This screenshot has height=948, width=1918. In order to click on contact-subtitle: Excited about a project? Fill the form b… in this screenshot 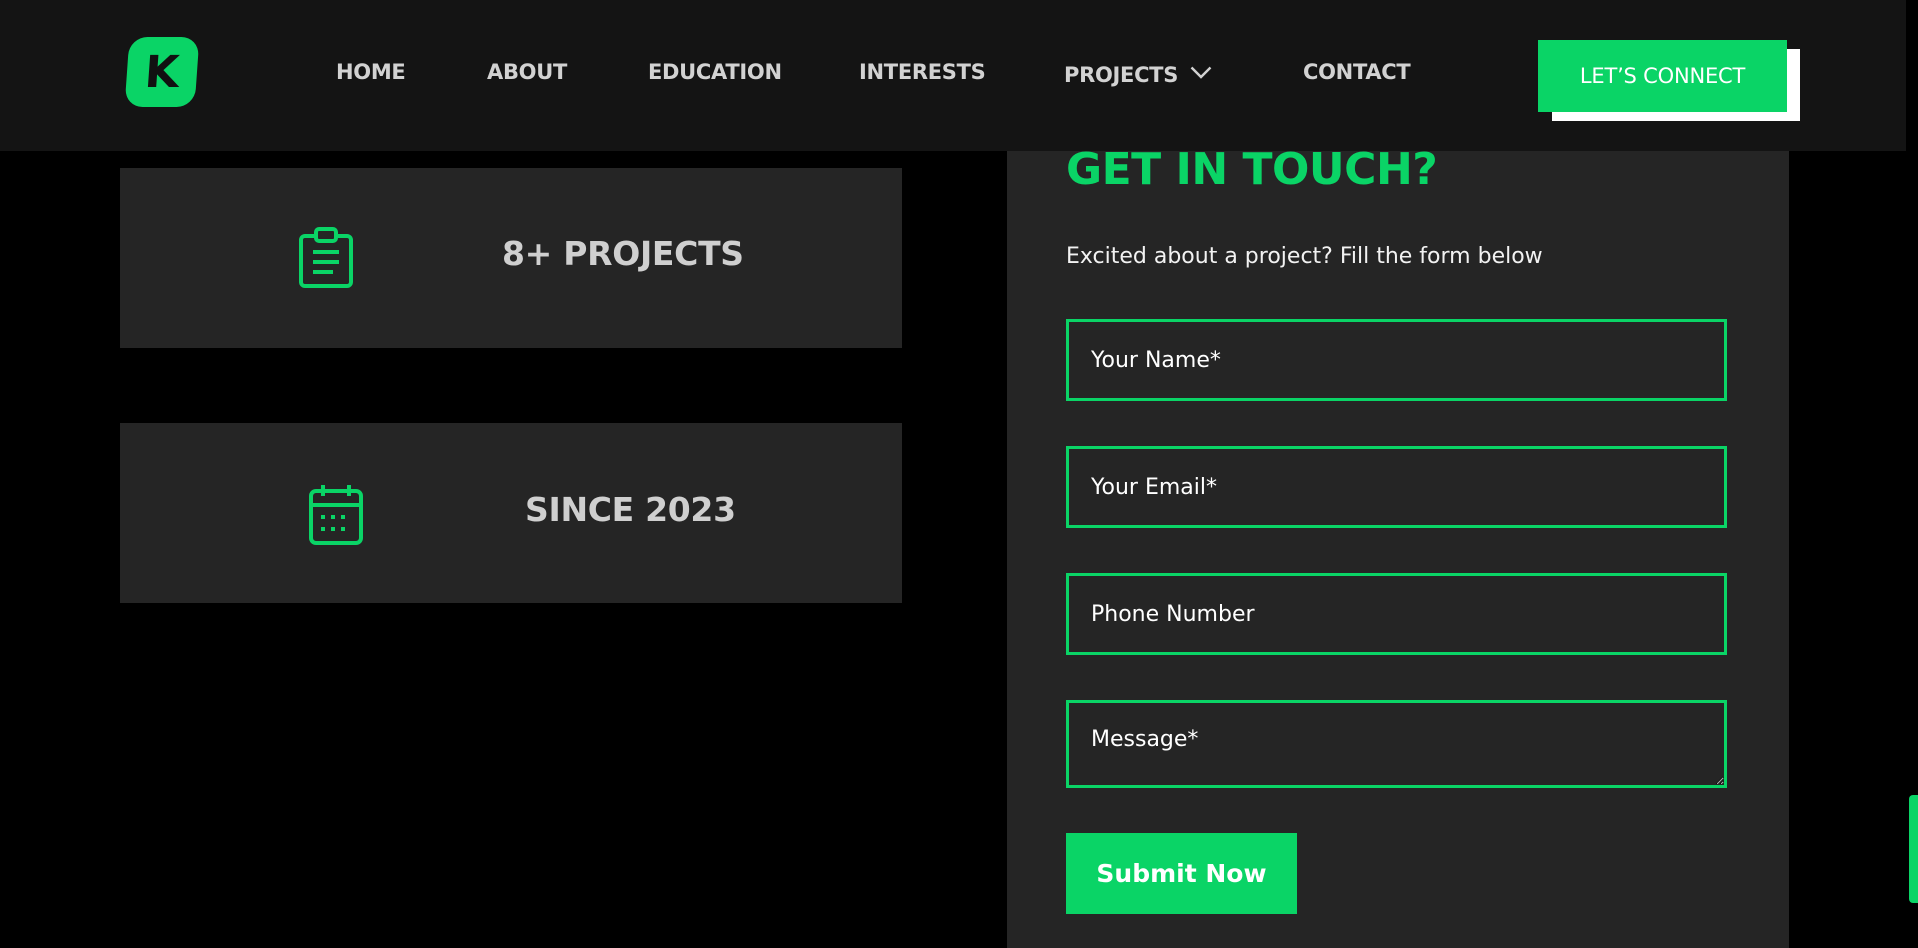, I will do `click(1304, 256)`.